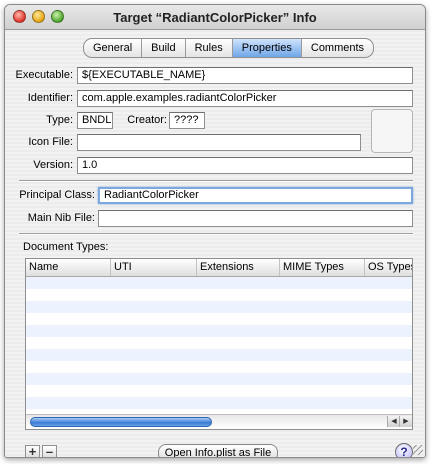 The height and width of the screenshot is (464, 434). What do you see at coordinates (154, 267) in the screenshot?
I see `column-header-uti: UTI` at bounding box center [154, 267].